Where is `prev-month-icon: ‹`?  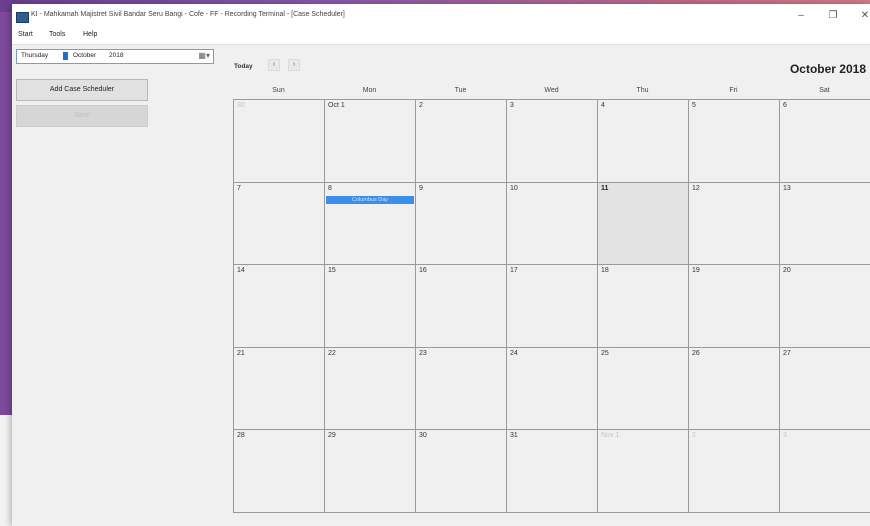
prev-month-icon: ‹ is located at coordinates (274, 65).